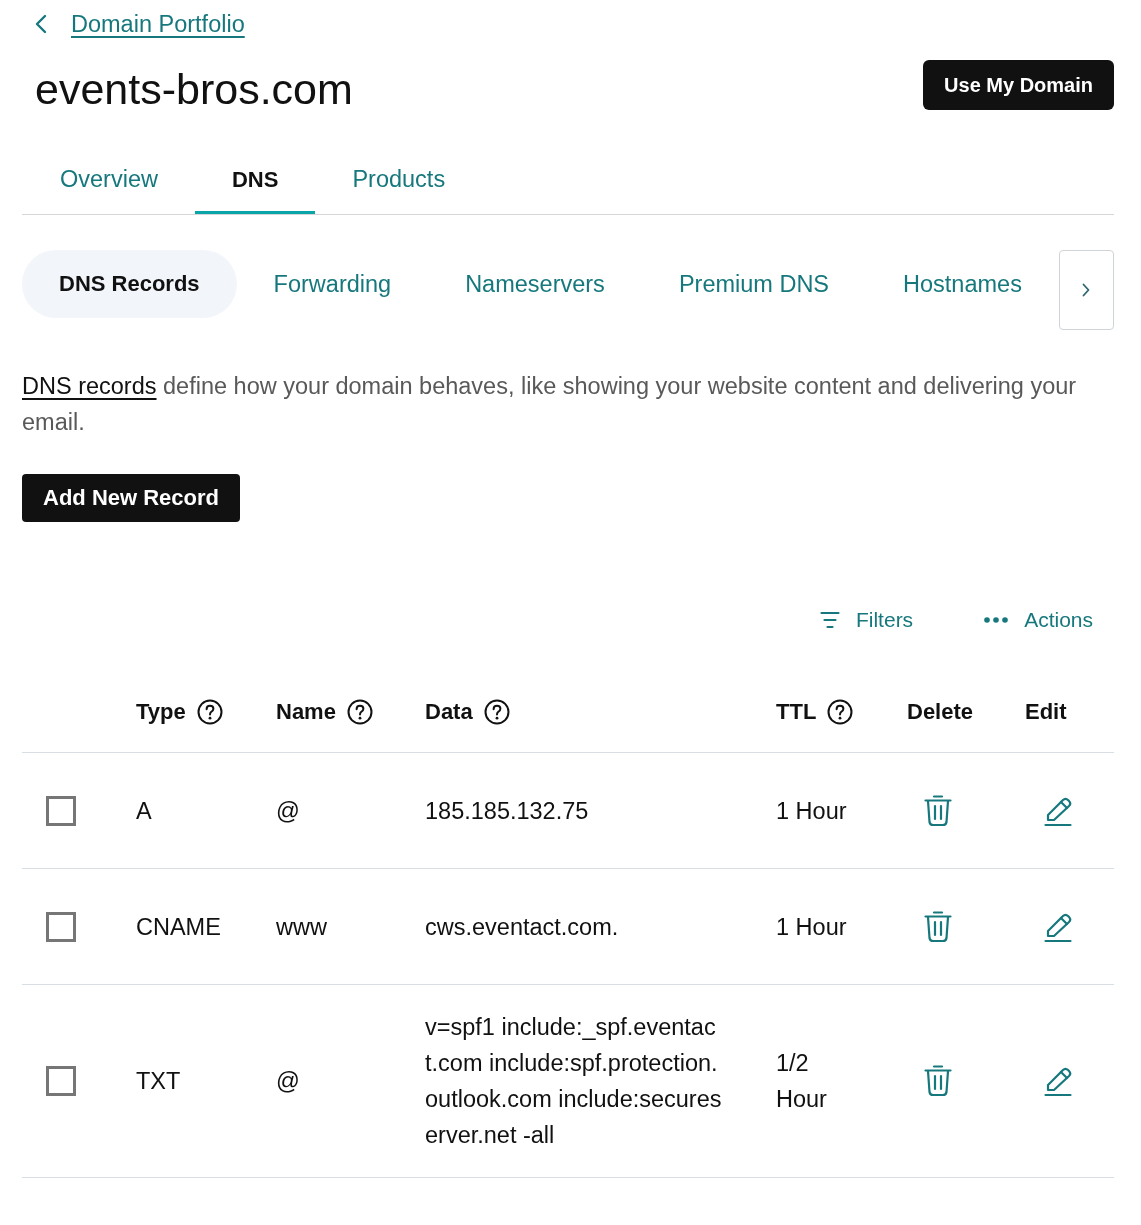  Describe the element at coordinates (996, 620) in the screenshot. I see `ellipsis-icon` at that location.